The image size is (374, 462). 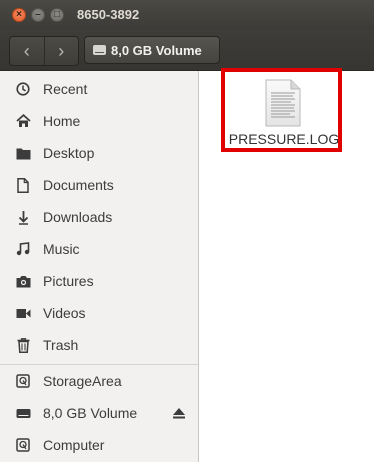 I want to click on sidebar-item-documents: Documents, so click(x=99, y=185).